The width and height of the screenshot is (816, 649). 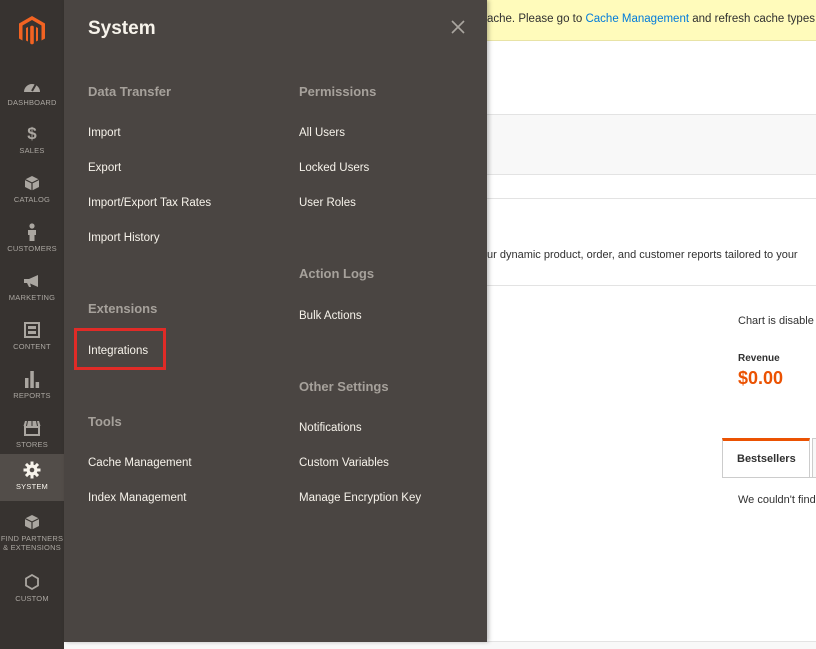 I want to click on sidebar-item-custom: CUSTOM, so click(x=32, y=590).